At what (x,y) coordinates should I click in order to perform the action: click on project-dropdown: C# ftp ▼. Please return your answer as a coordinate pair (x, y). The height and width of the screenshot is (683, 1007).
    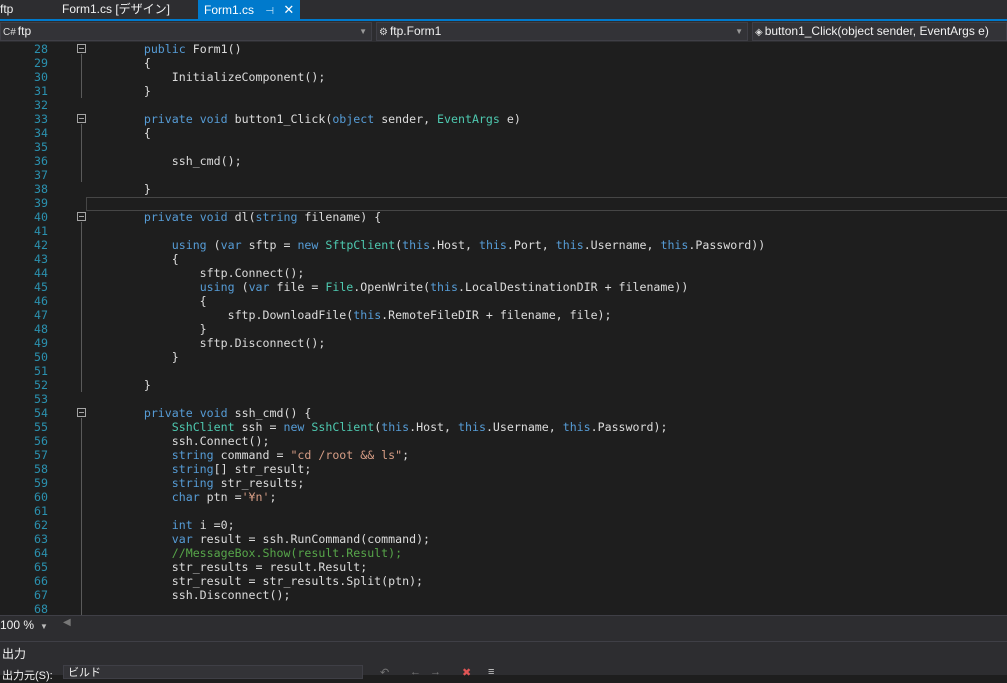
    Looking at the image, I should click on (186, 31).